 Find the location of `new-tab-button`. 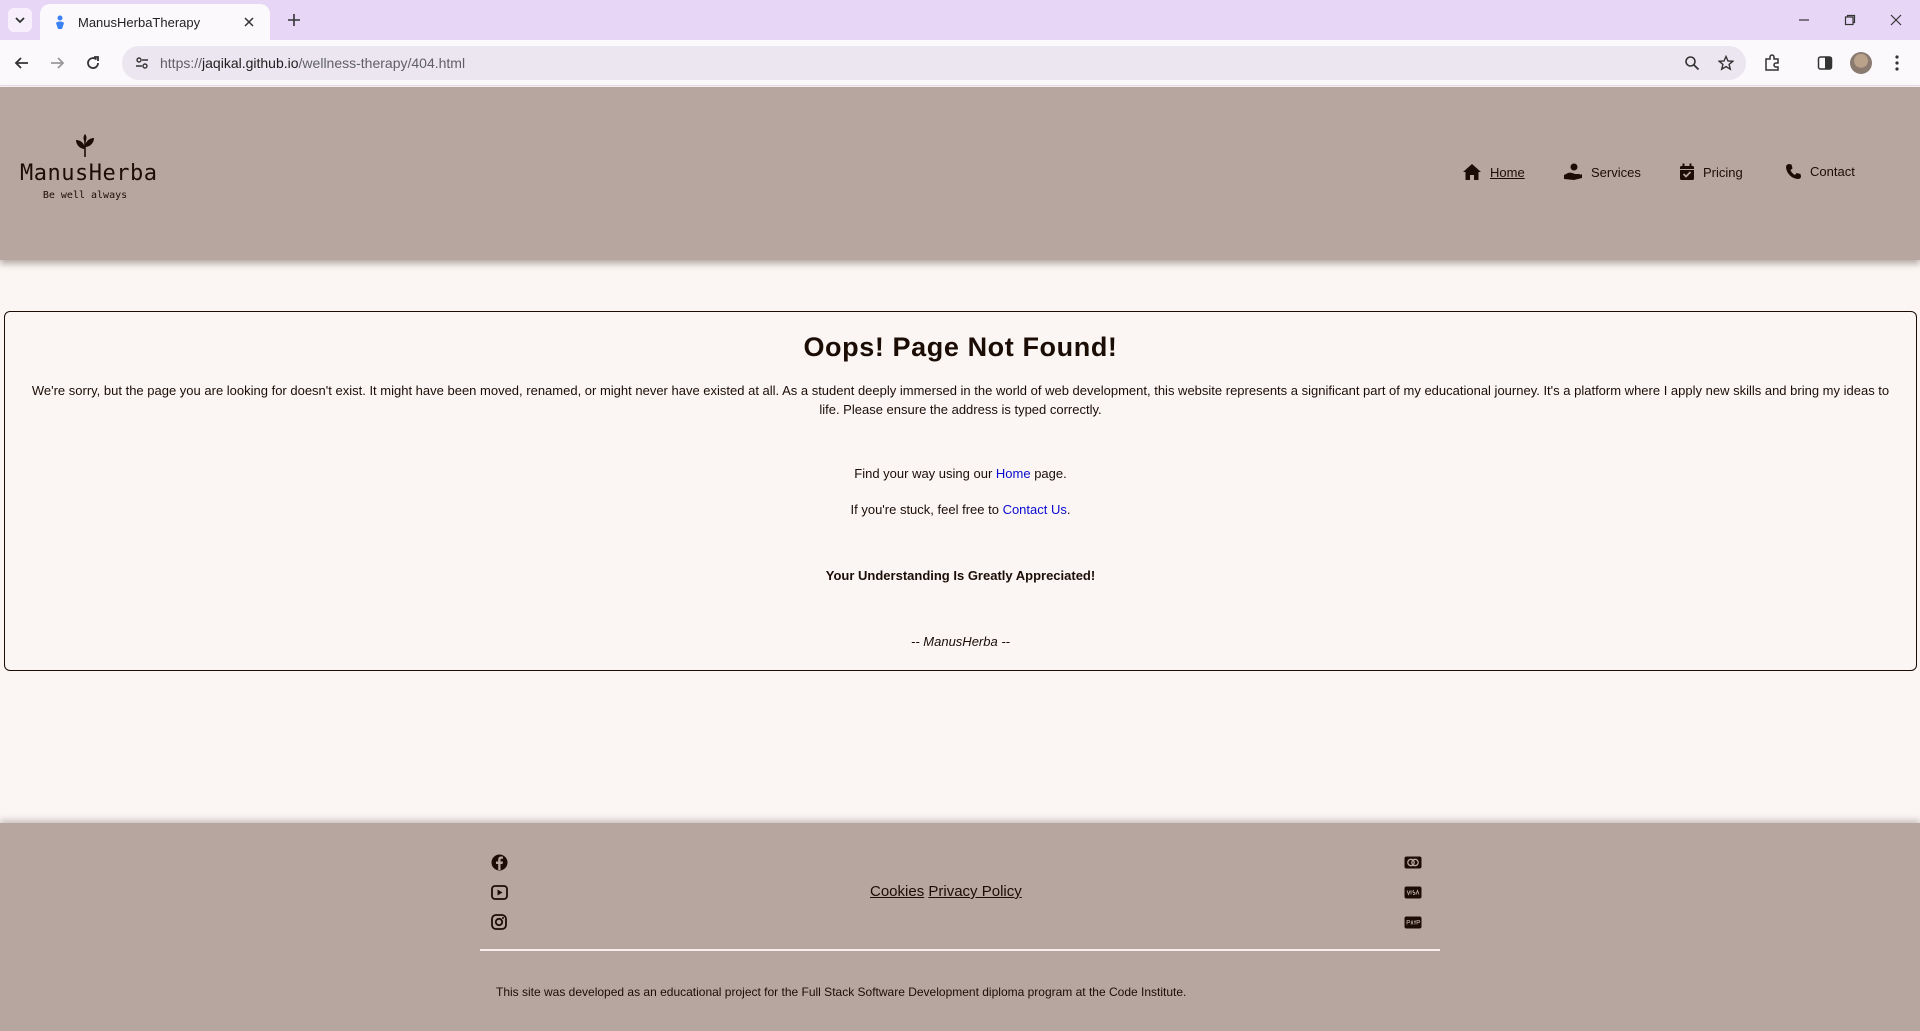

new-tab-button is located at coordinates (294, 20).